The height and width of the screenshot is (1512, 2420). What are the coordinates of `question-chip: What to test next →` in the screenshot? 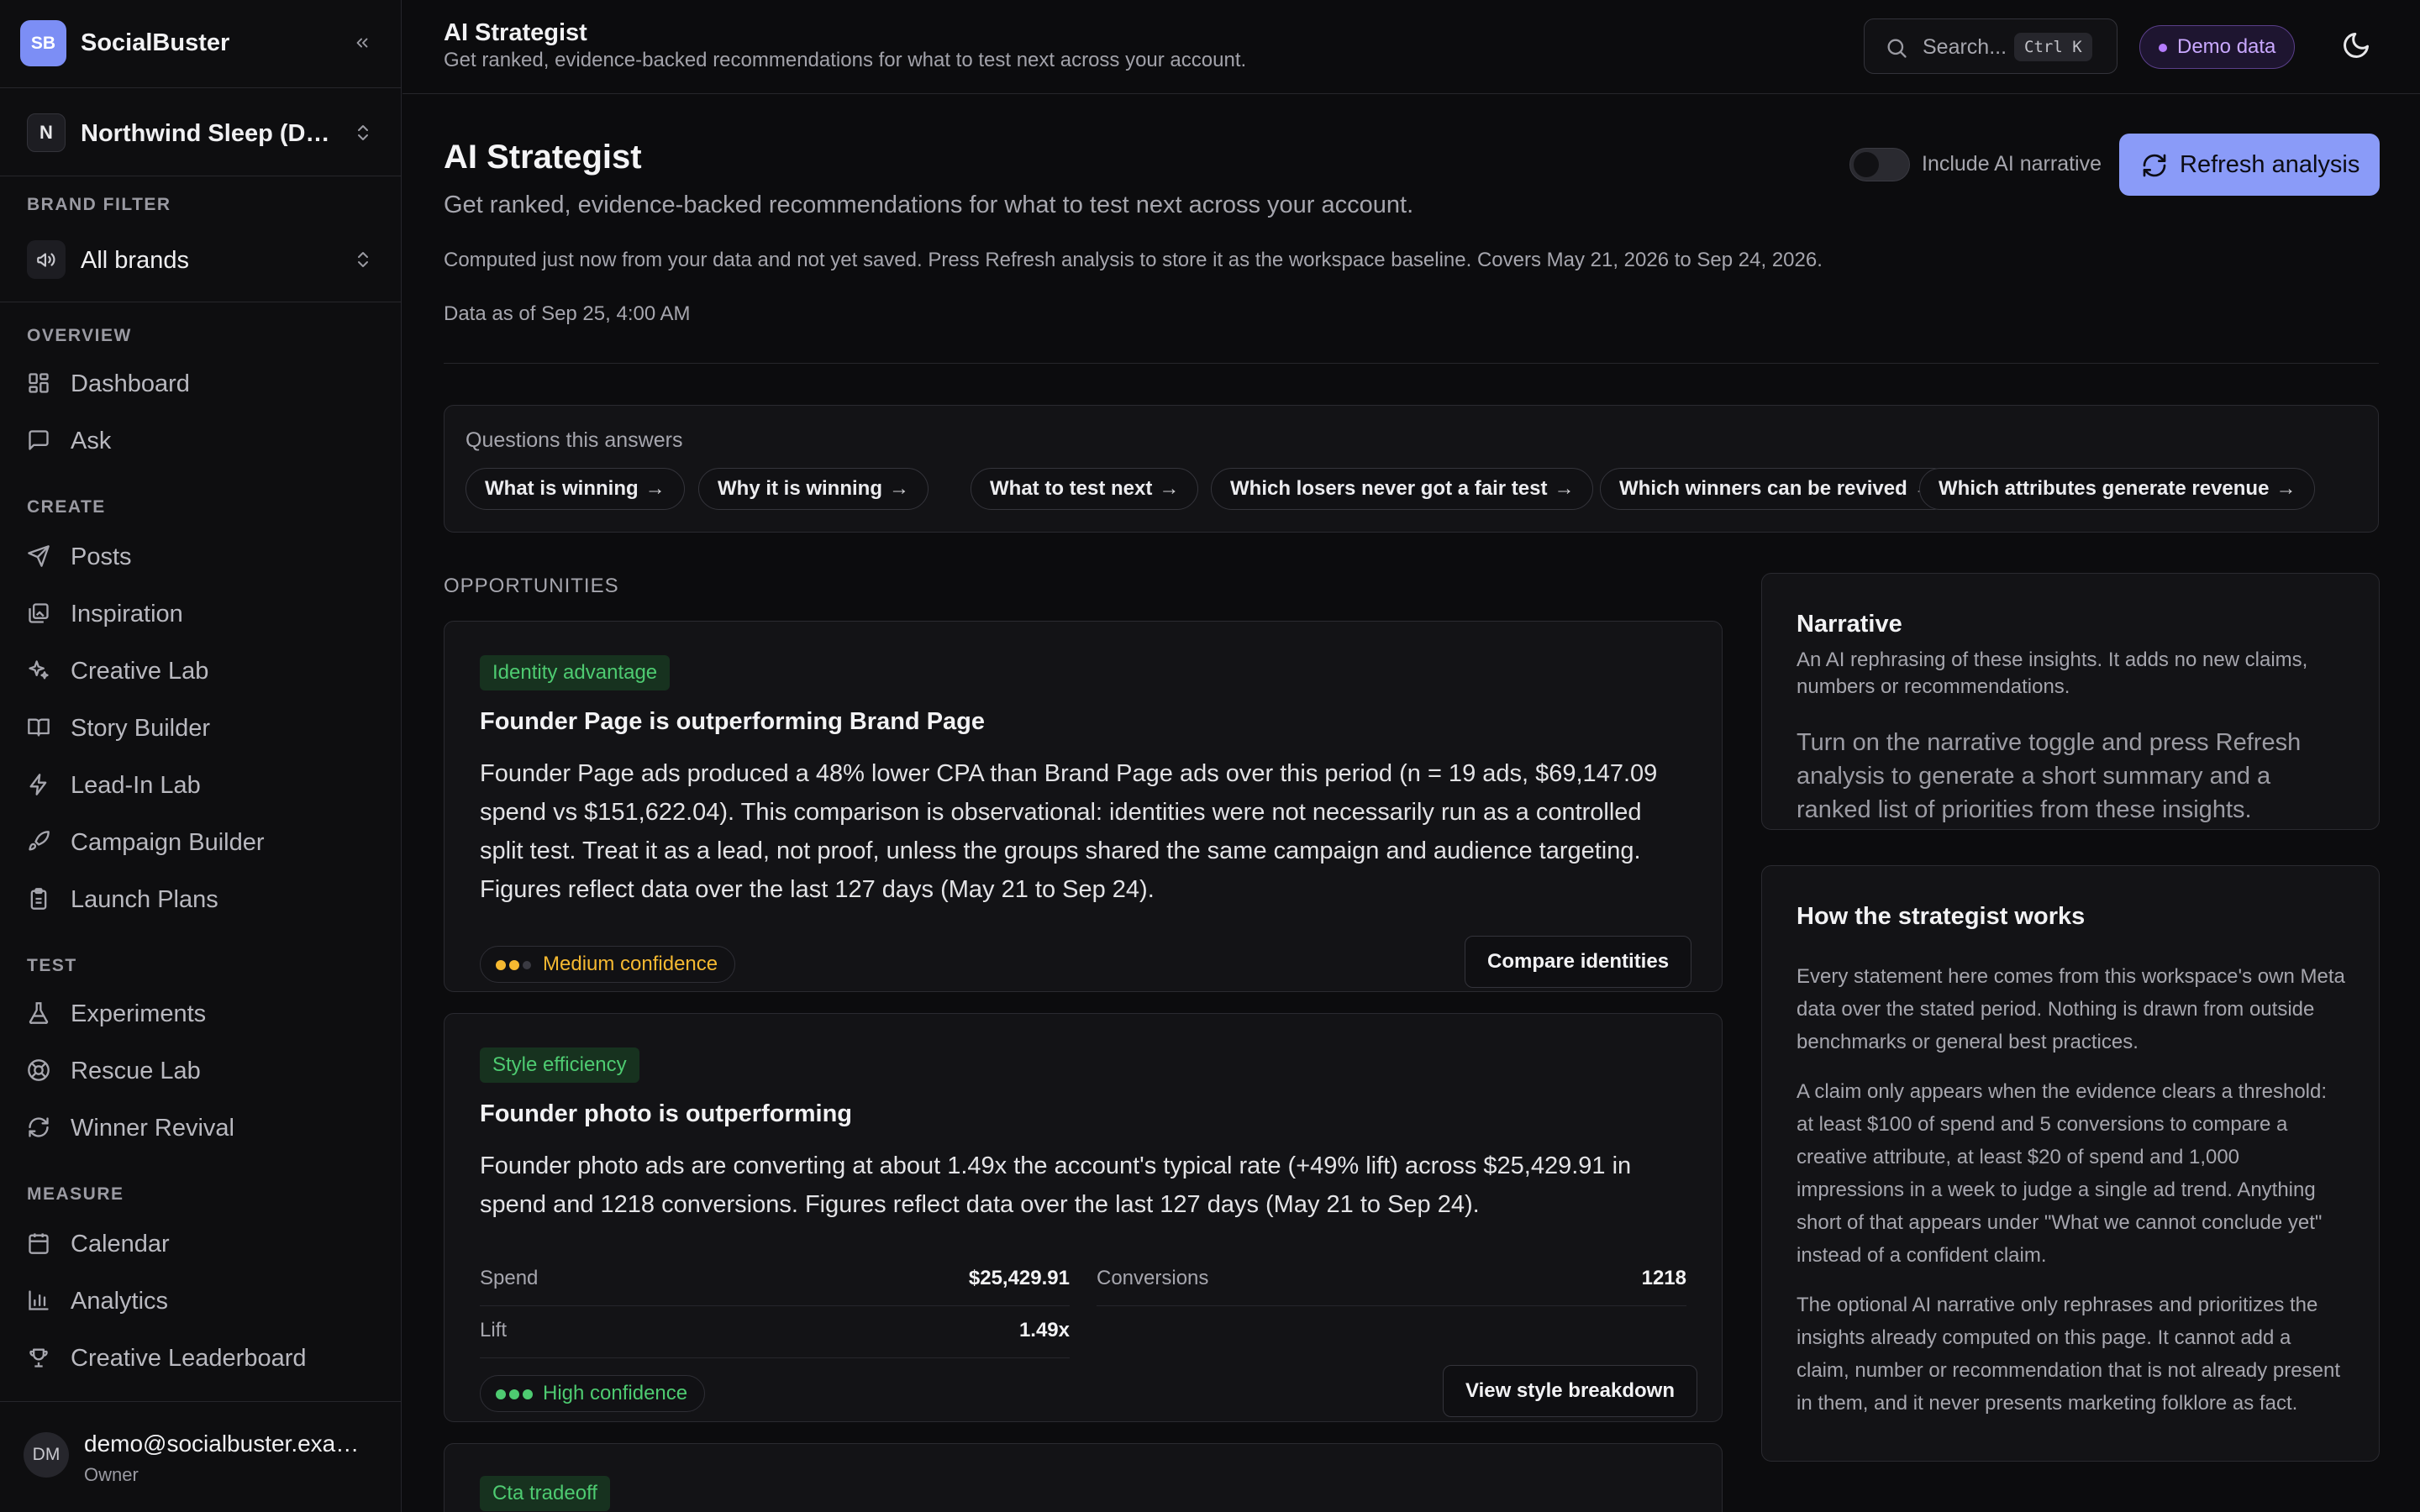 It's located at (1085, 489).